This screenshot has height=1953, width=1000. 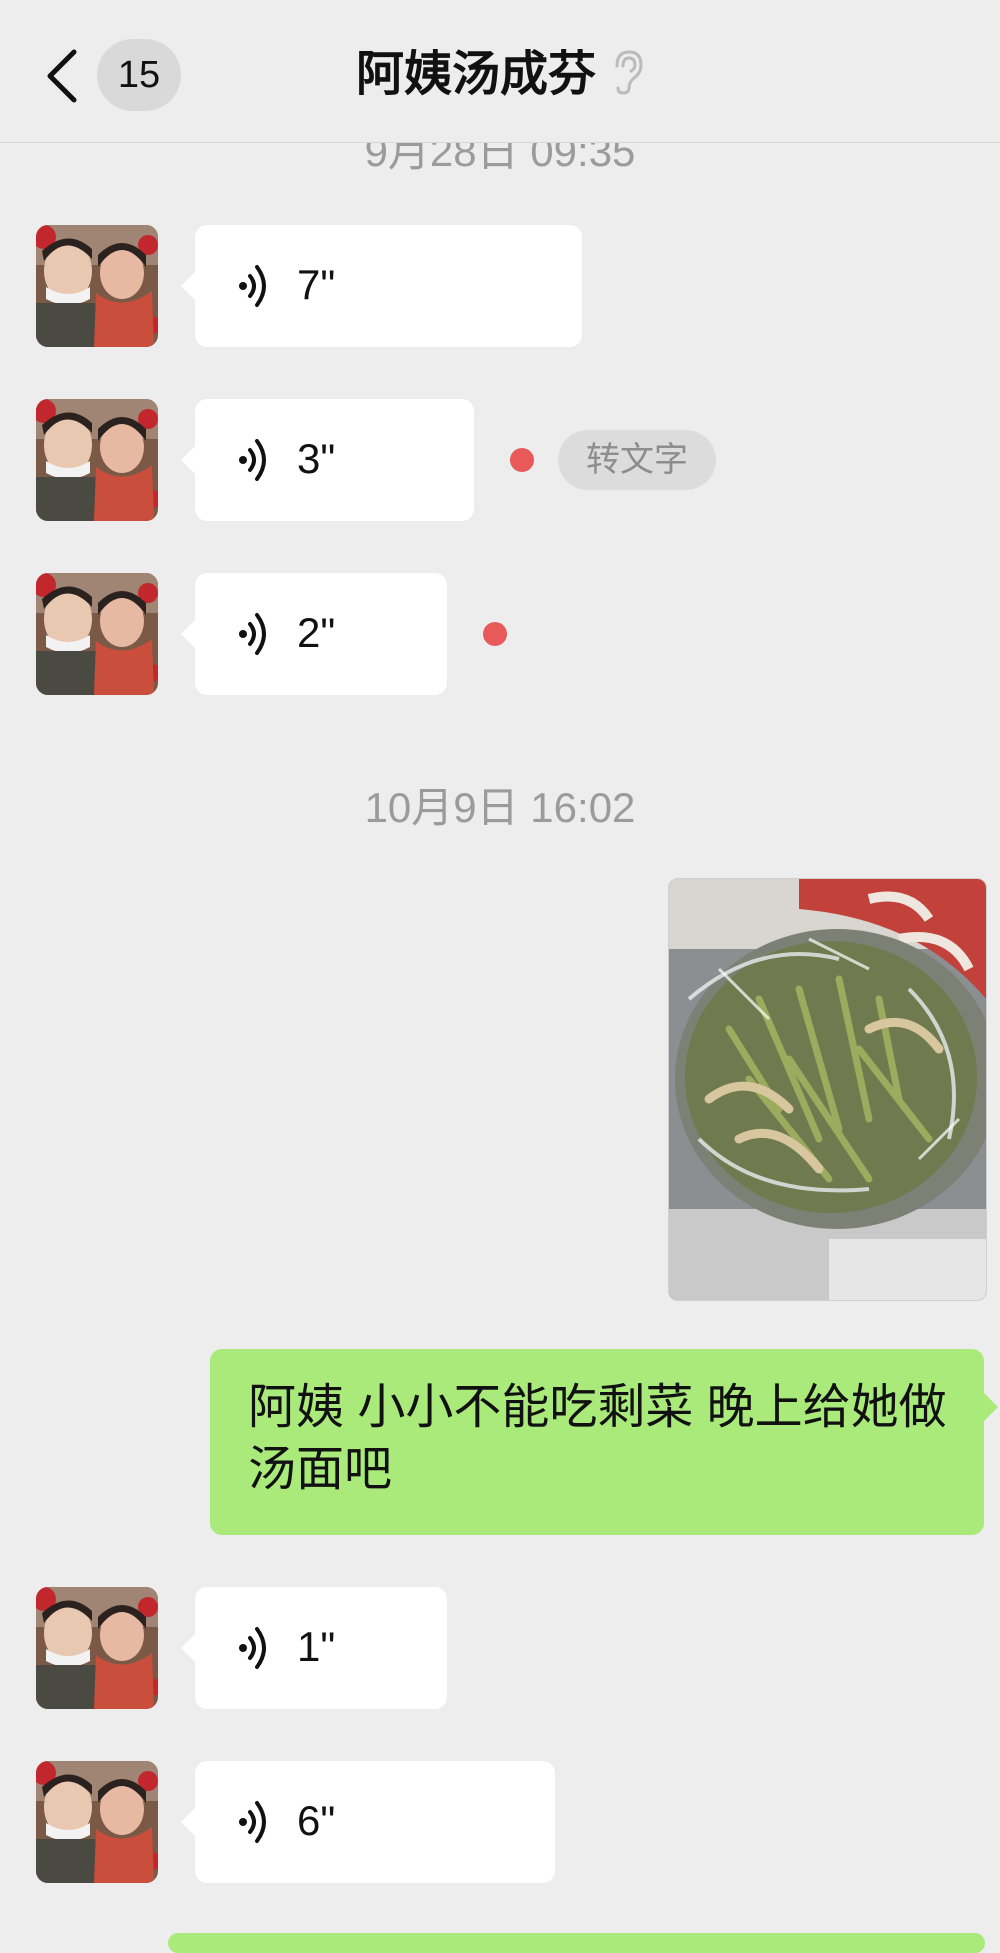 I want to click on chat-header: 15 阿姨汤成芬, so click(x=500, y=71).